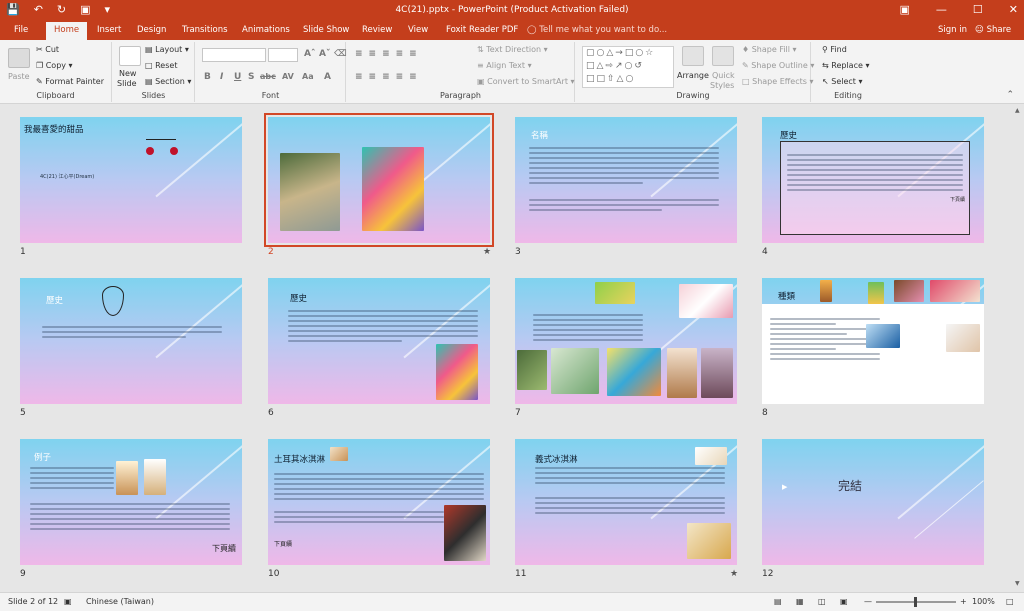 This screenshot has width=1024, height=611. Describe the element at coordinates (1017, 583) in the screenshot. I see `scroll-down-icon: ▼` at that location.